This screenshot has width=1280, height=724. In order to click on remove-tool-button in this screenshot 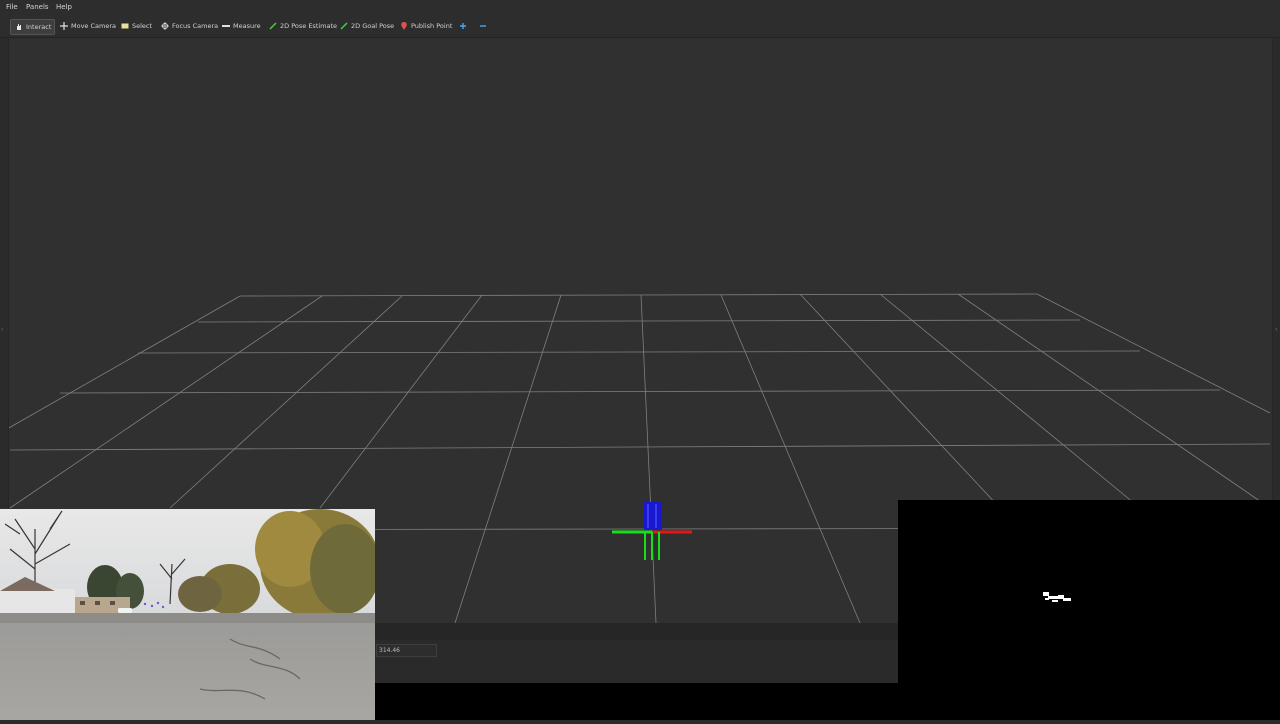, I will do `click(484, 26)`.